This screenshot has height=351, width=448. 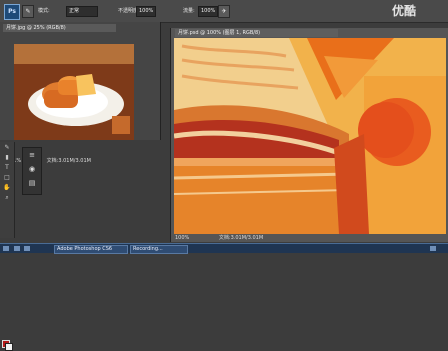 What do you see at coordinates (189, 11) in the screenshot?
I see `flow-label: 流量:` at bounding box center [189, 11].